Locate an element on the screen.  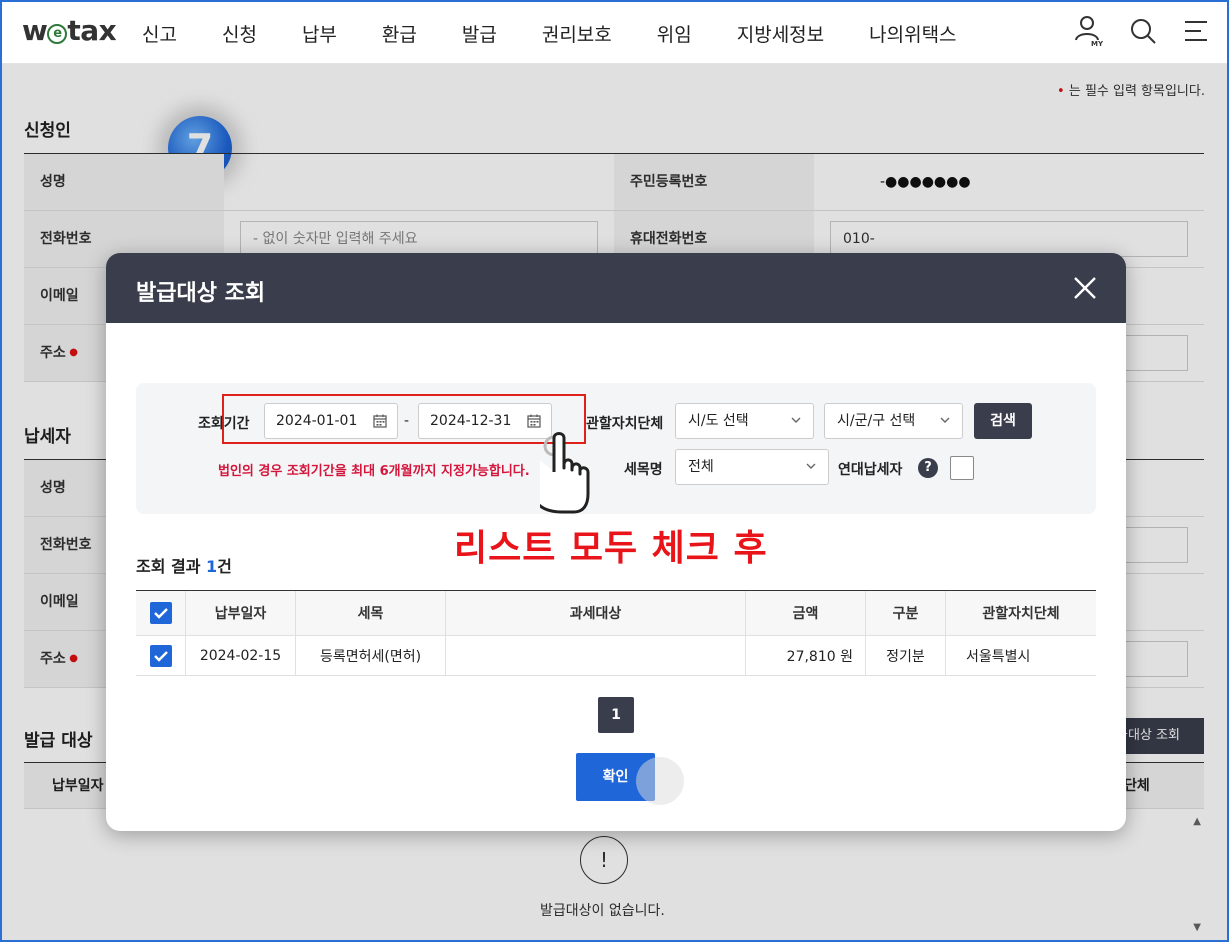
click-ripple-indicator is located at coordinates (660, 781).